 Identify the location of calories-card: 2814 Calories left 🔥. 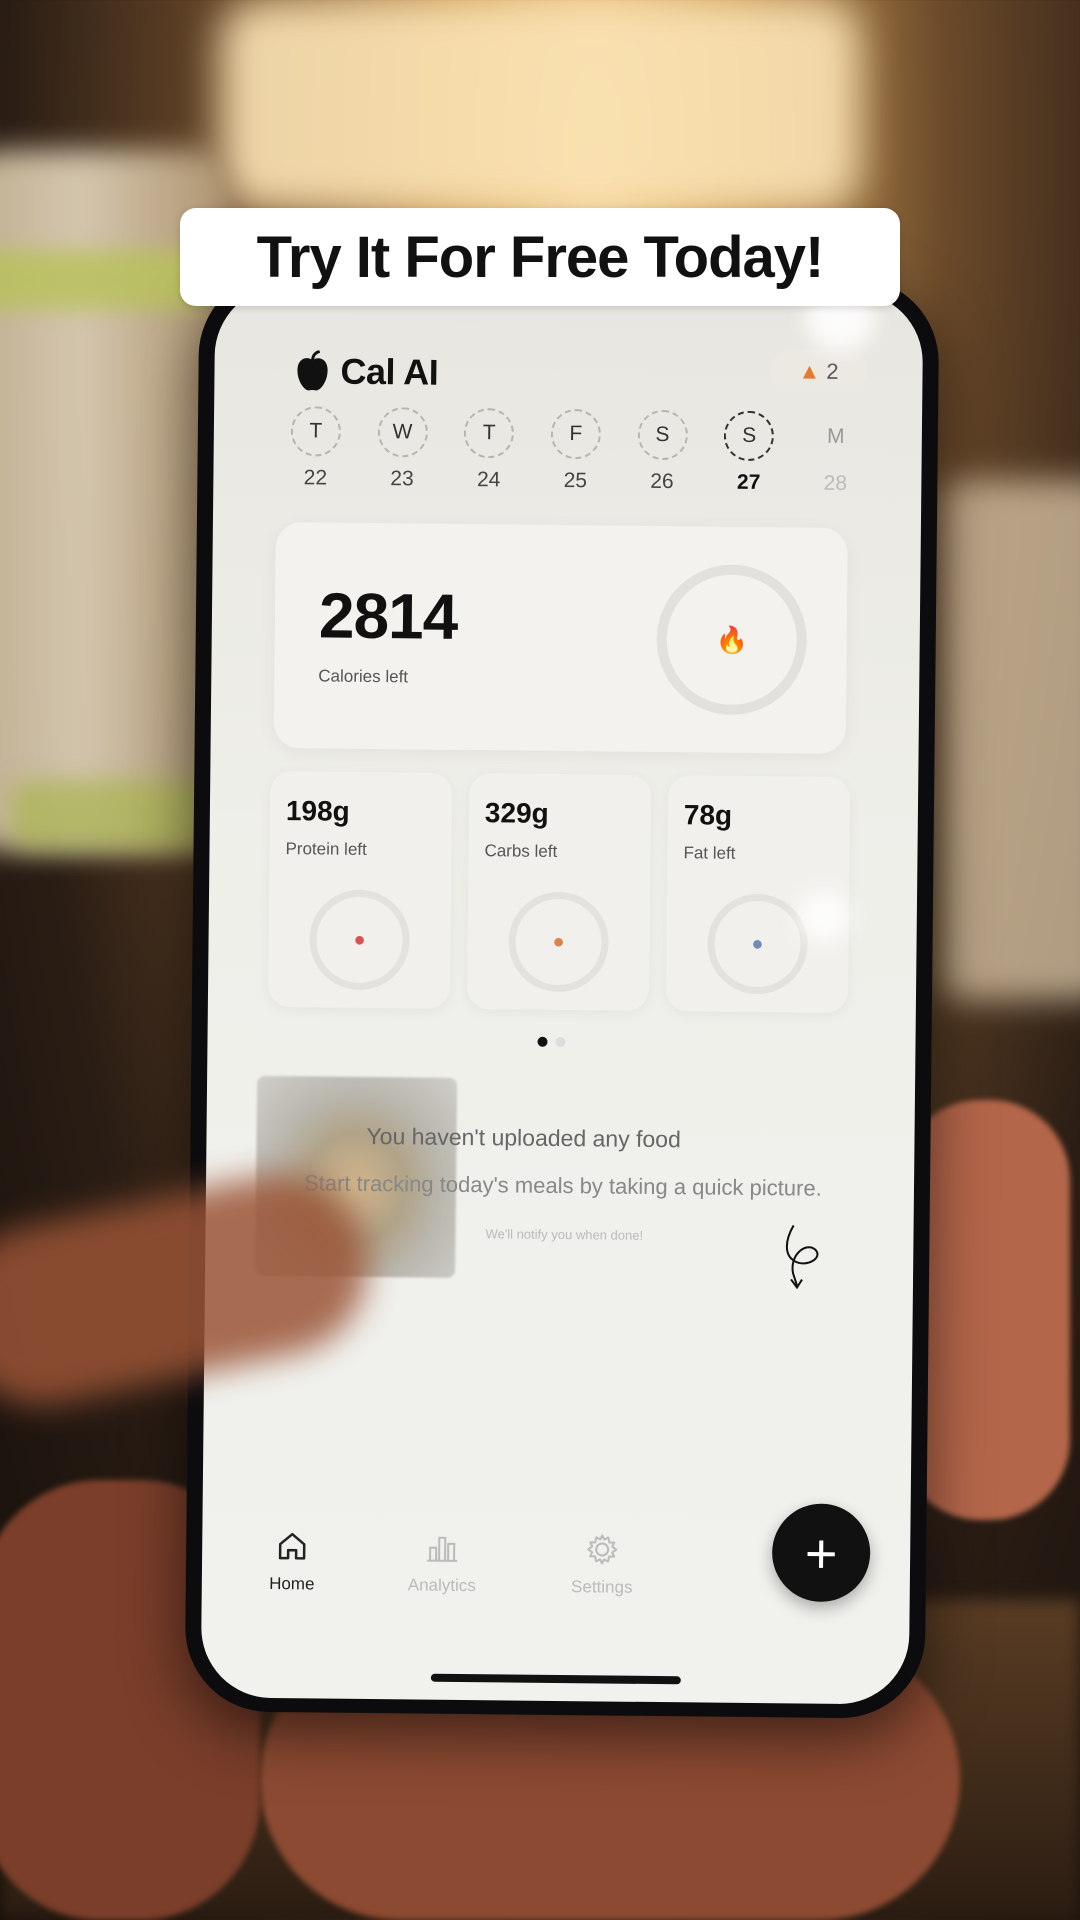
(560, 637).